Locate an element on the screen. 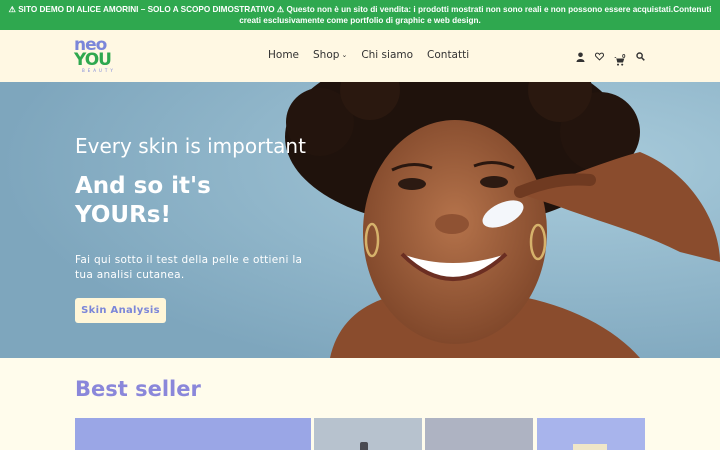 This screenshot has height=450, width=720. nav-item-chi-siamo: Chi siamo is located at coordinates (387, 55).